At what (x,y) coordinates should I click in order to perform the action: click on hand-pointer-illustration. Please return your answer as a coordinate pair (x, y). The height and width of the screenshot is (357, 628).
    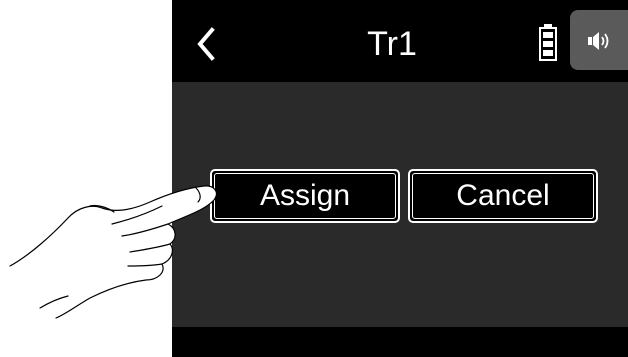
    Looking at the image, I should click on (113, 252).